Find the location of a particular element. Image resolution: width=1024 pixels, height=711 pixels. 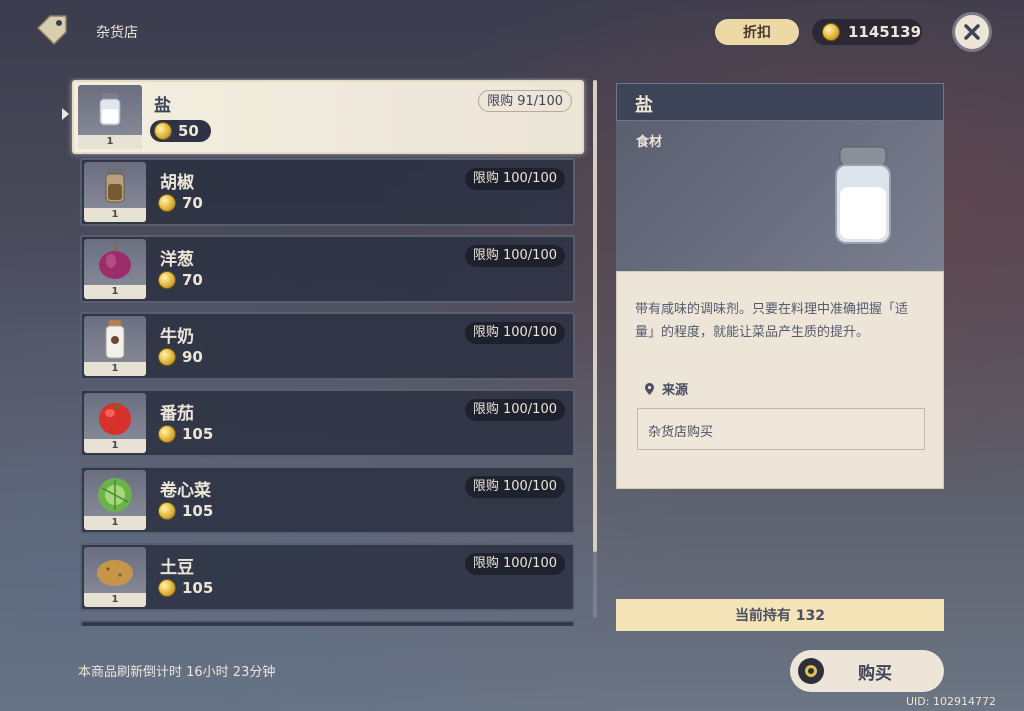

buy-button-label: 购买 is located at coordinates (875, 673).